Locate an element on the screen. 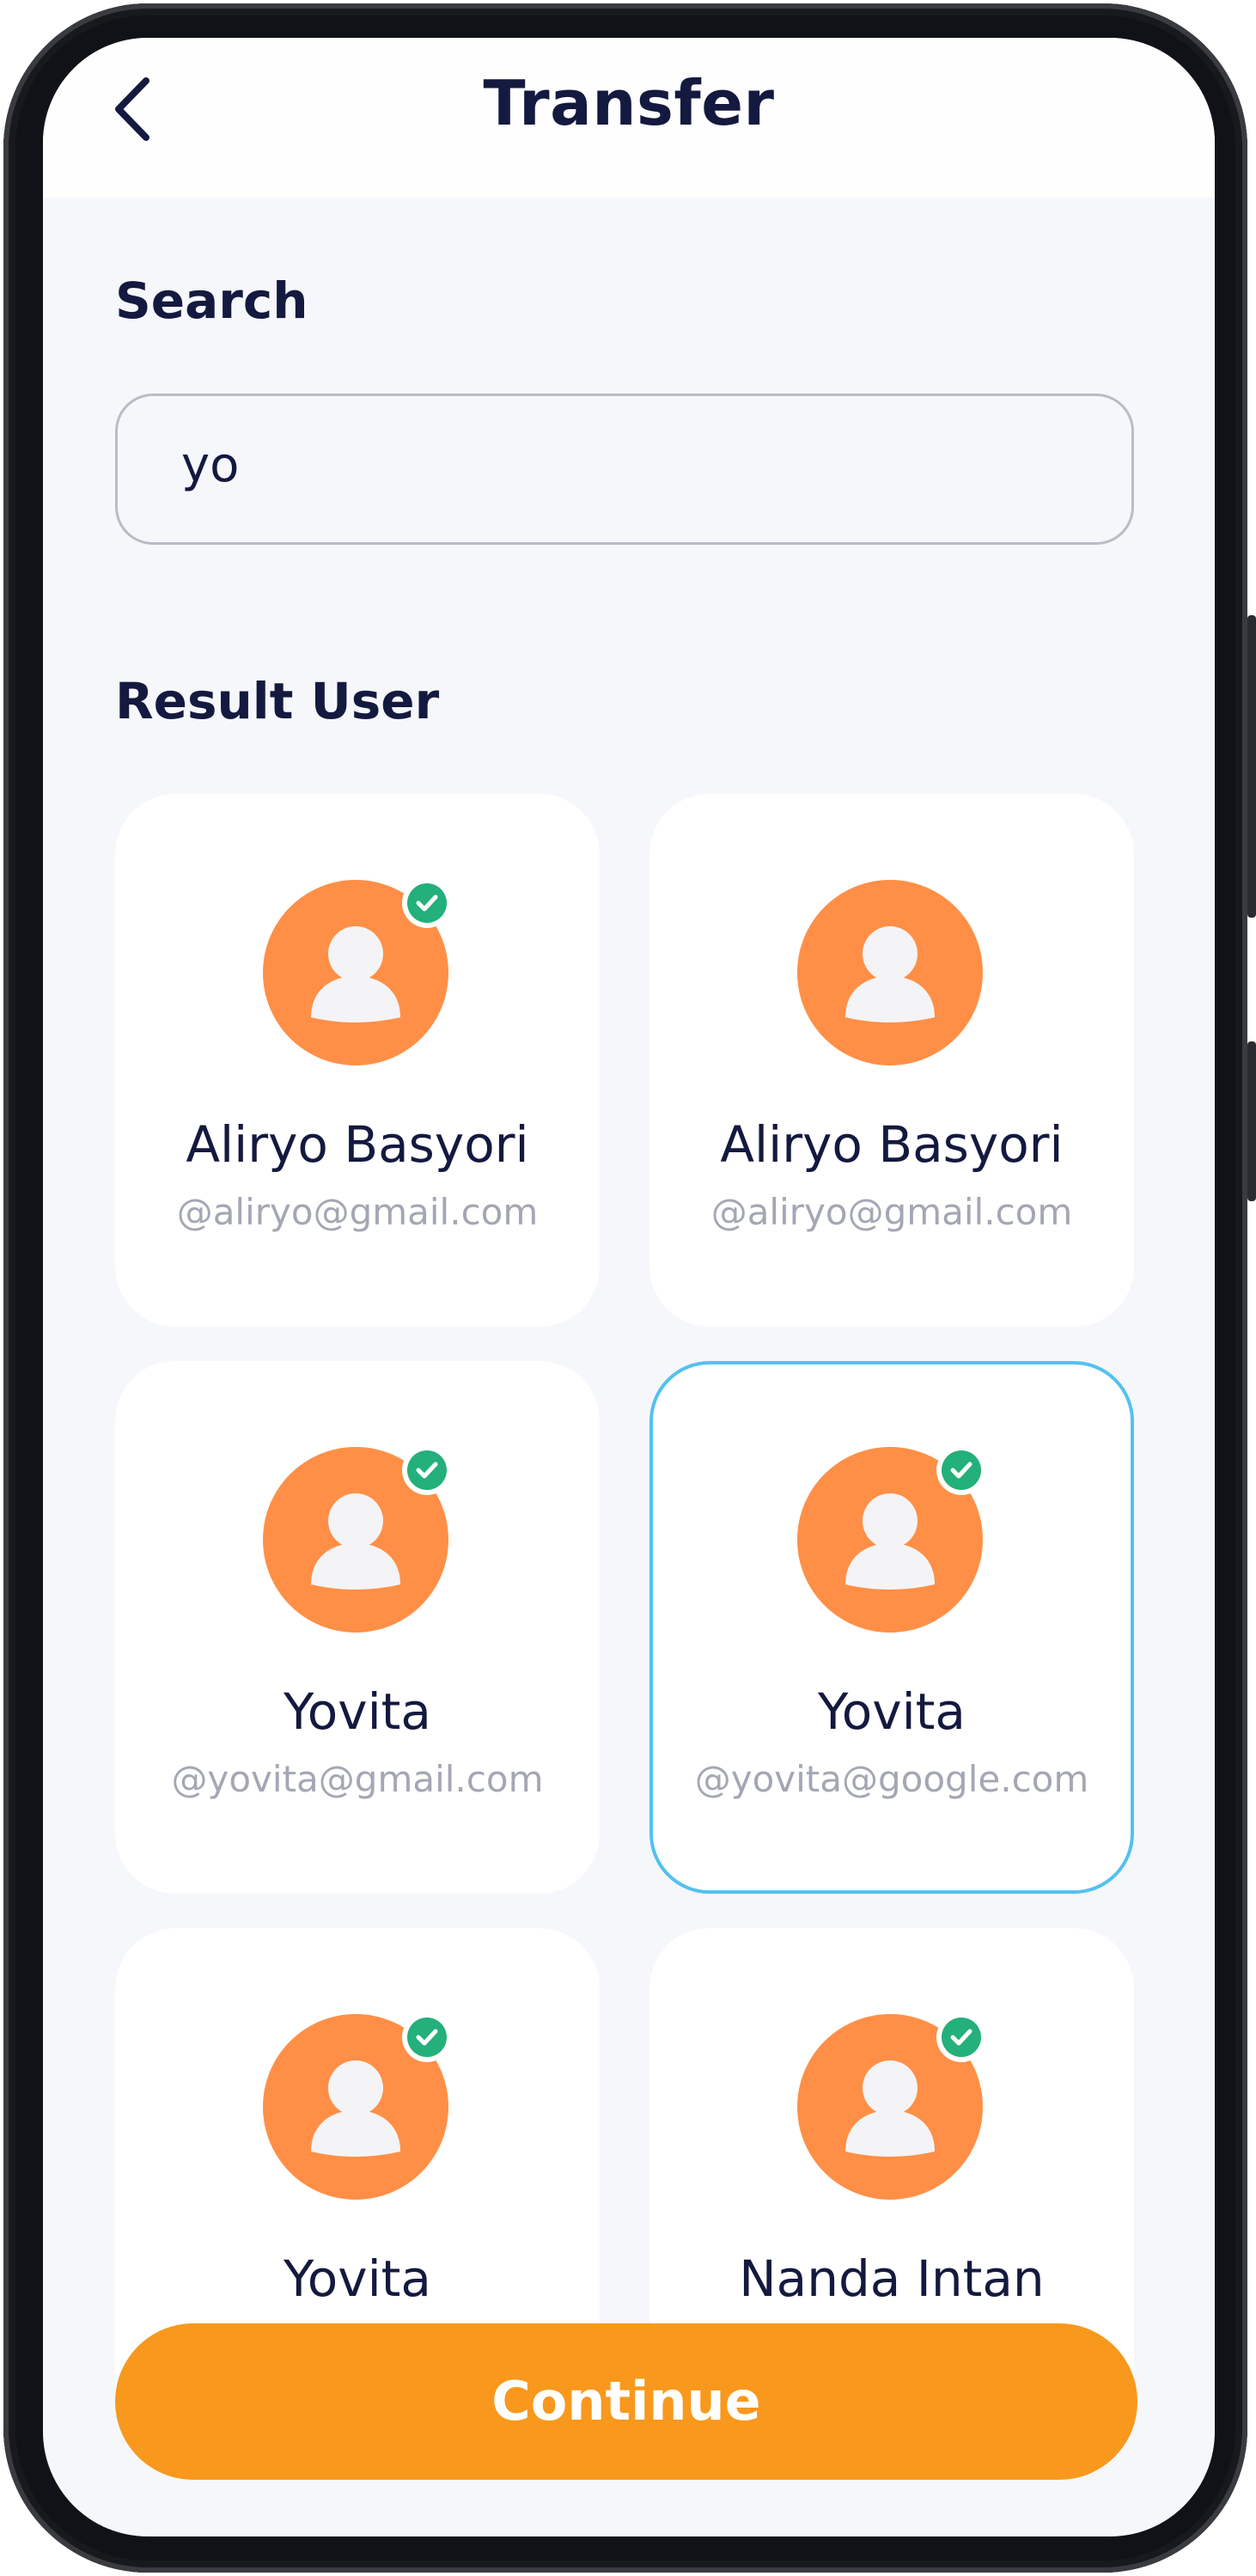 The height and width of the screenshot is (2576, 1256). user-name: Nanda Intan is located at coordinates (892, 2278).